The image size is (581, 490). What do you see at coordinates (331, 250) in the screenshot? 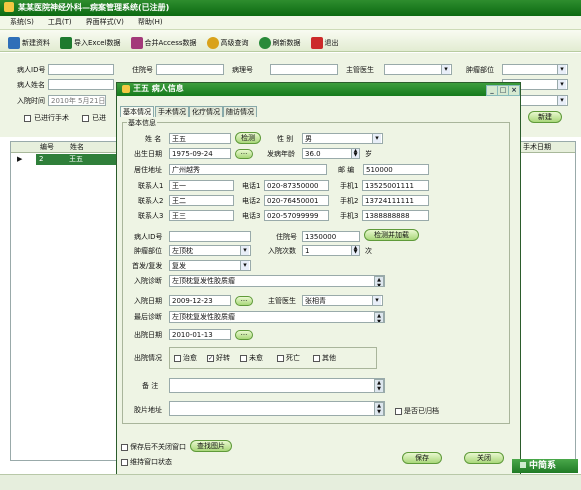
I see `admit-count-field: 1 ▲ ▼` at bounding box center [331, 250].